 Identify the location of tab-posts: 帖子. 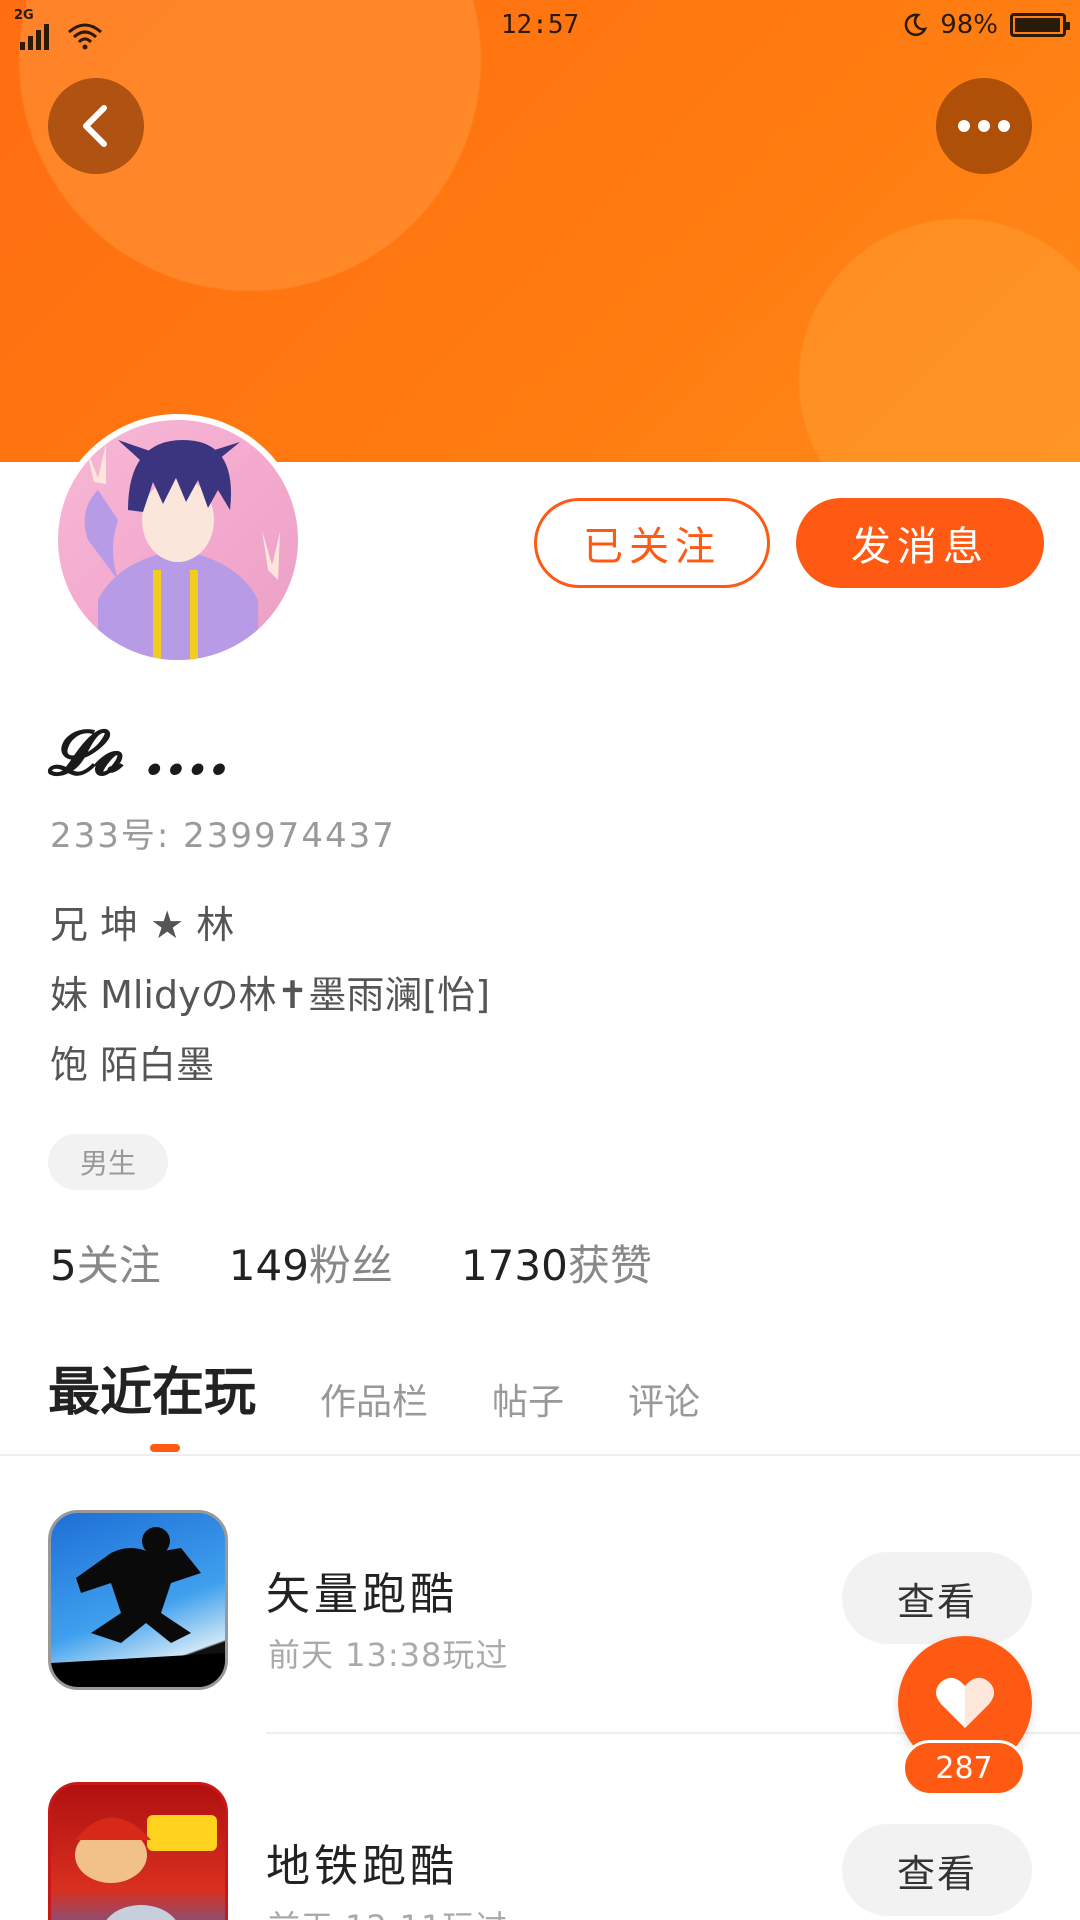
(528, 1399).